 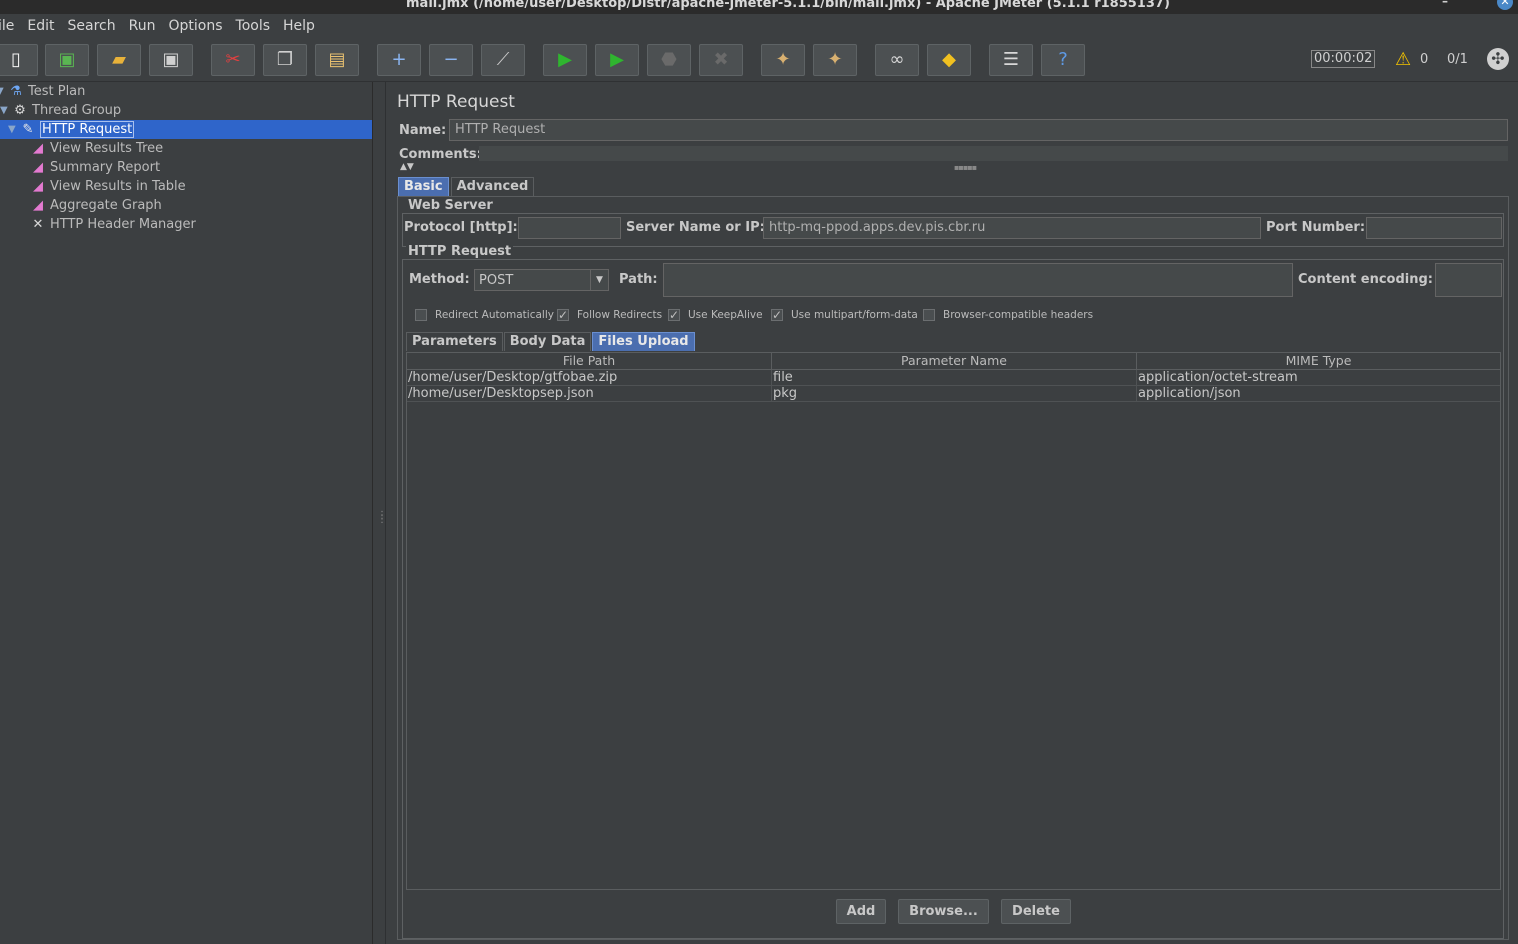 I want to click on comments-field, so click(x=993, y=153).